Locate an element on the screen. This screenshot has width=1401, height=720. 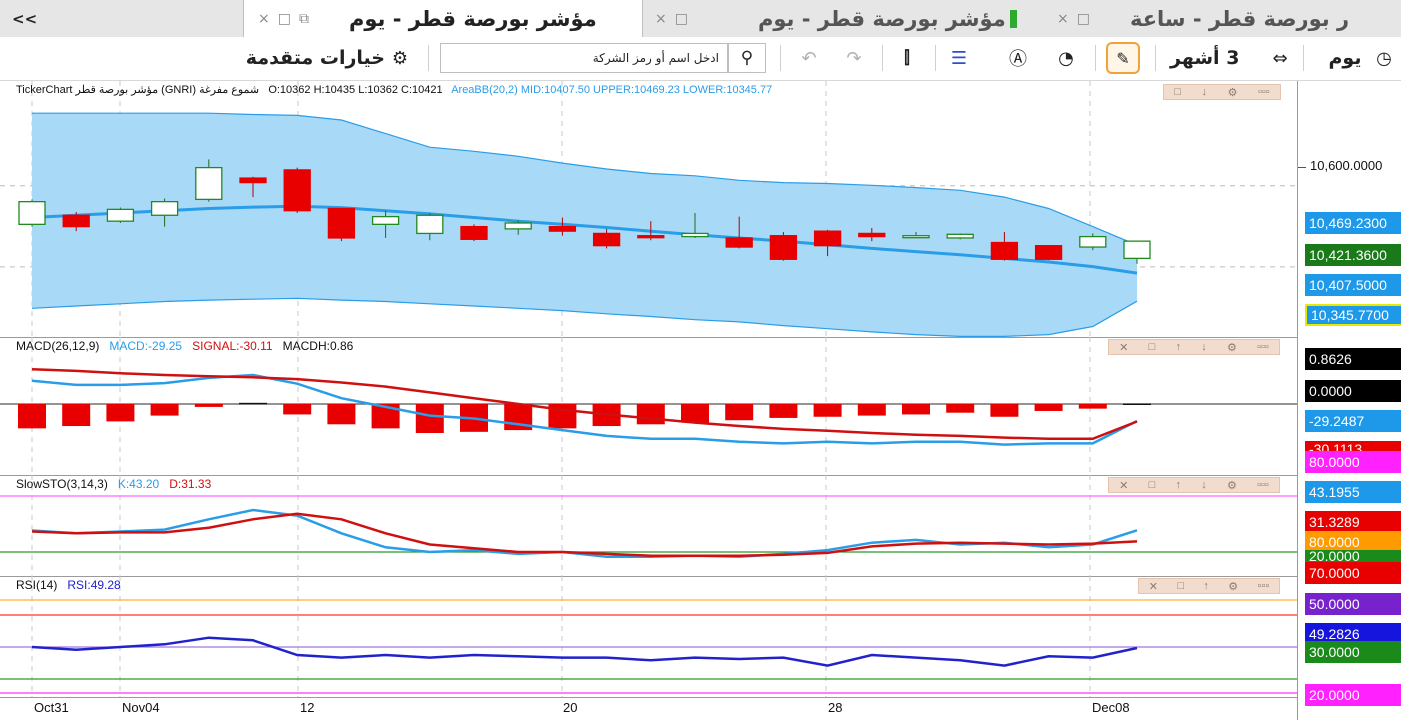
auto-icon: Ⓐ is located at coordinates (1018, 58).